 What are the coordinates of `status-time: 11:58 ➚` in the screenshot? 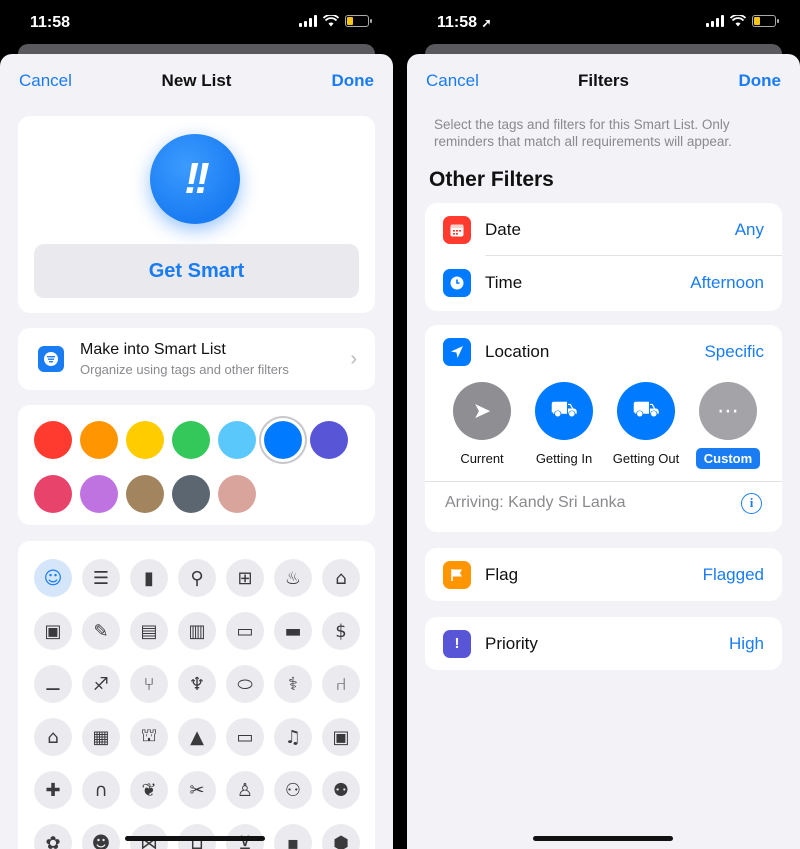 It's located at (464, 22).